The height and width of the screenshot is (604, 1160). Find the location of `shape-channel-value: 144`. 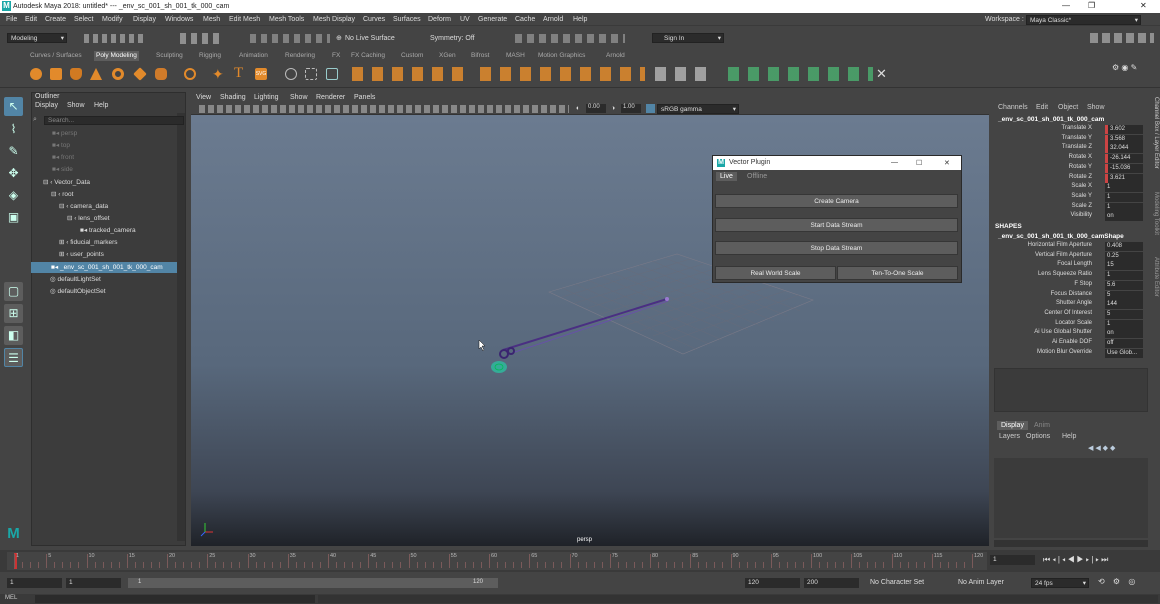

shape-channel-value: 144 is located at coordinates (1124, 305).